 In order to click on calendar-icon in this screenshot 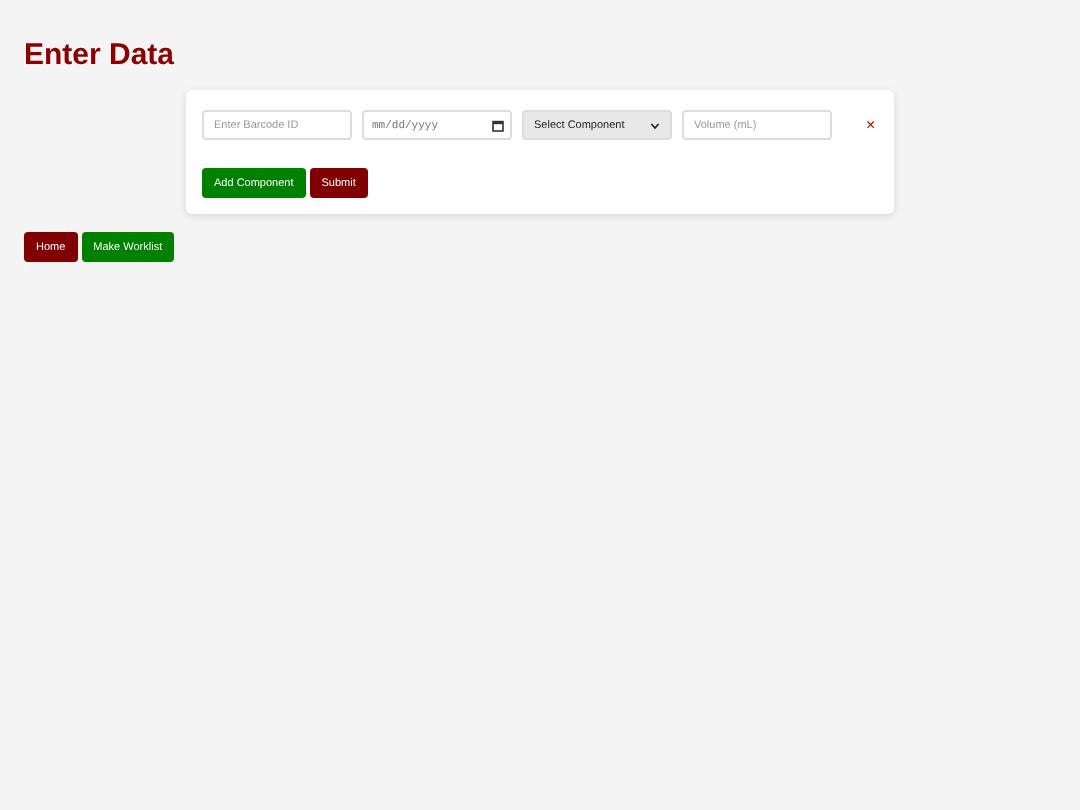, I will do `click(498, 125)`.